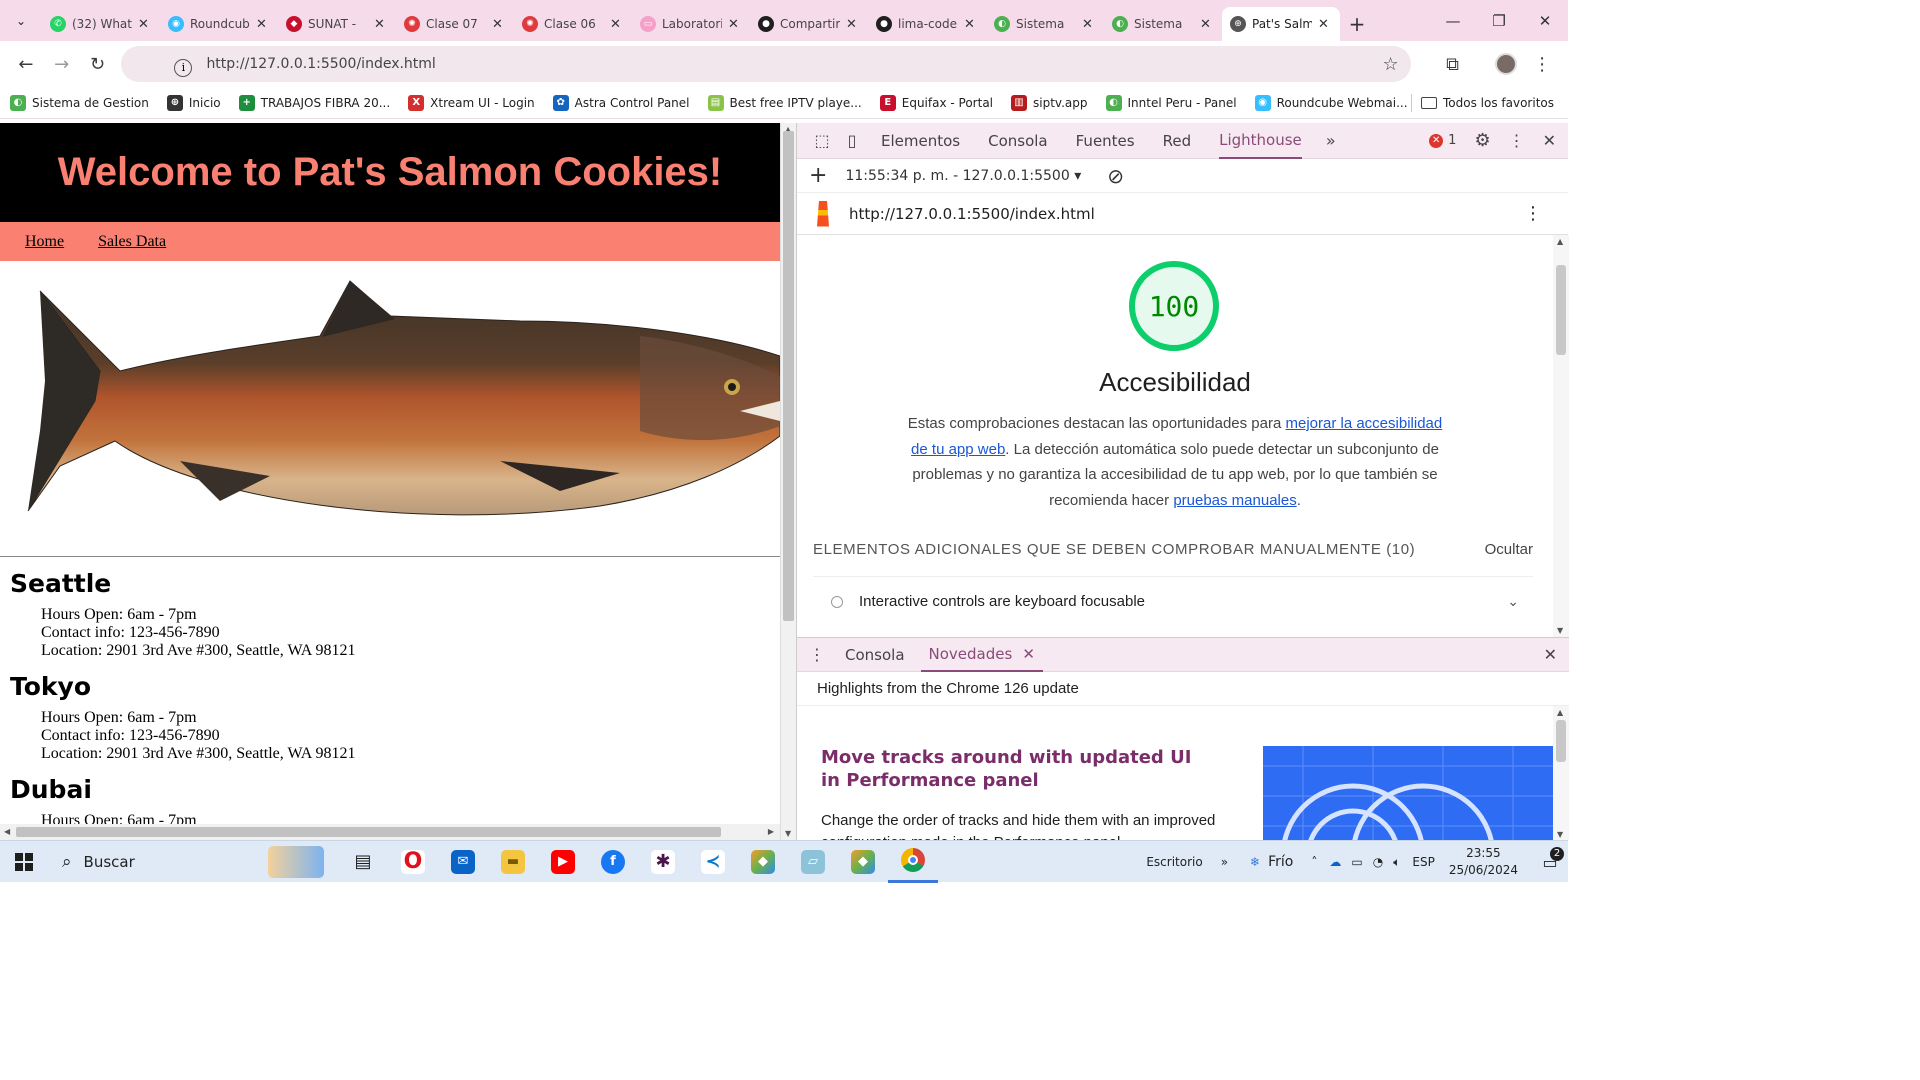  I want to click on page-vertical-scrollbar: ▲ ▼, so click(788, 481).